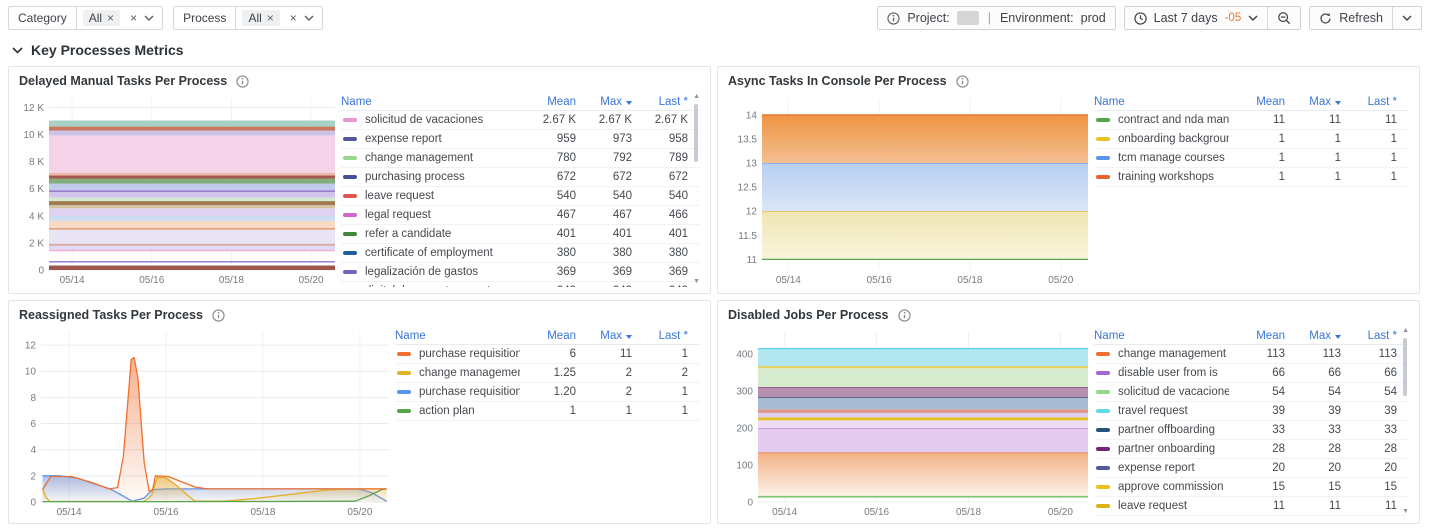 The height and width of the screenshot is (530, 1430). Describe the element at coordinates (1166, 177) in the screenshot. I see `series-name: training workshops` at that location.